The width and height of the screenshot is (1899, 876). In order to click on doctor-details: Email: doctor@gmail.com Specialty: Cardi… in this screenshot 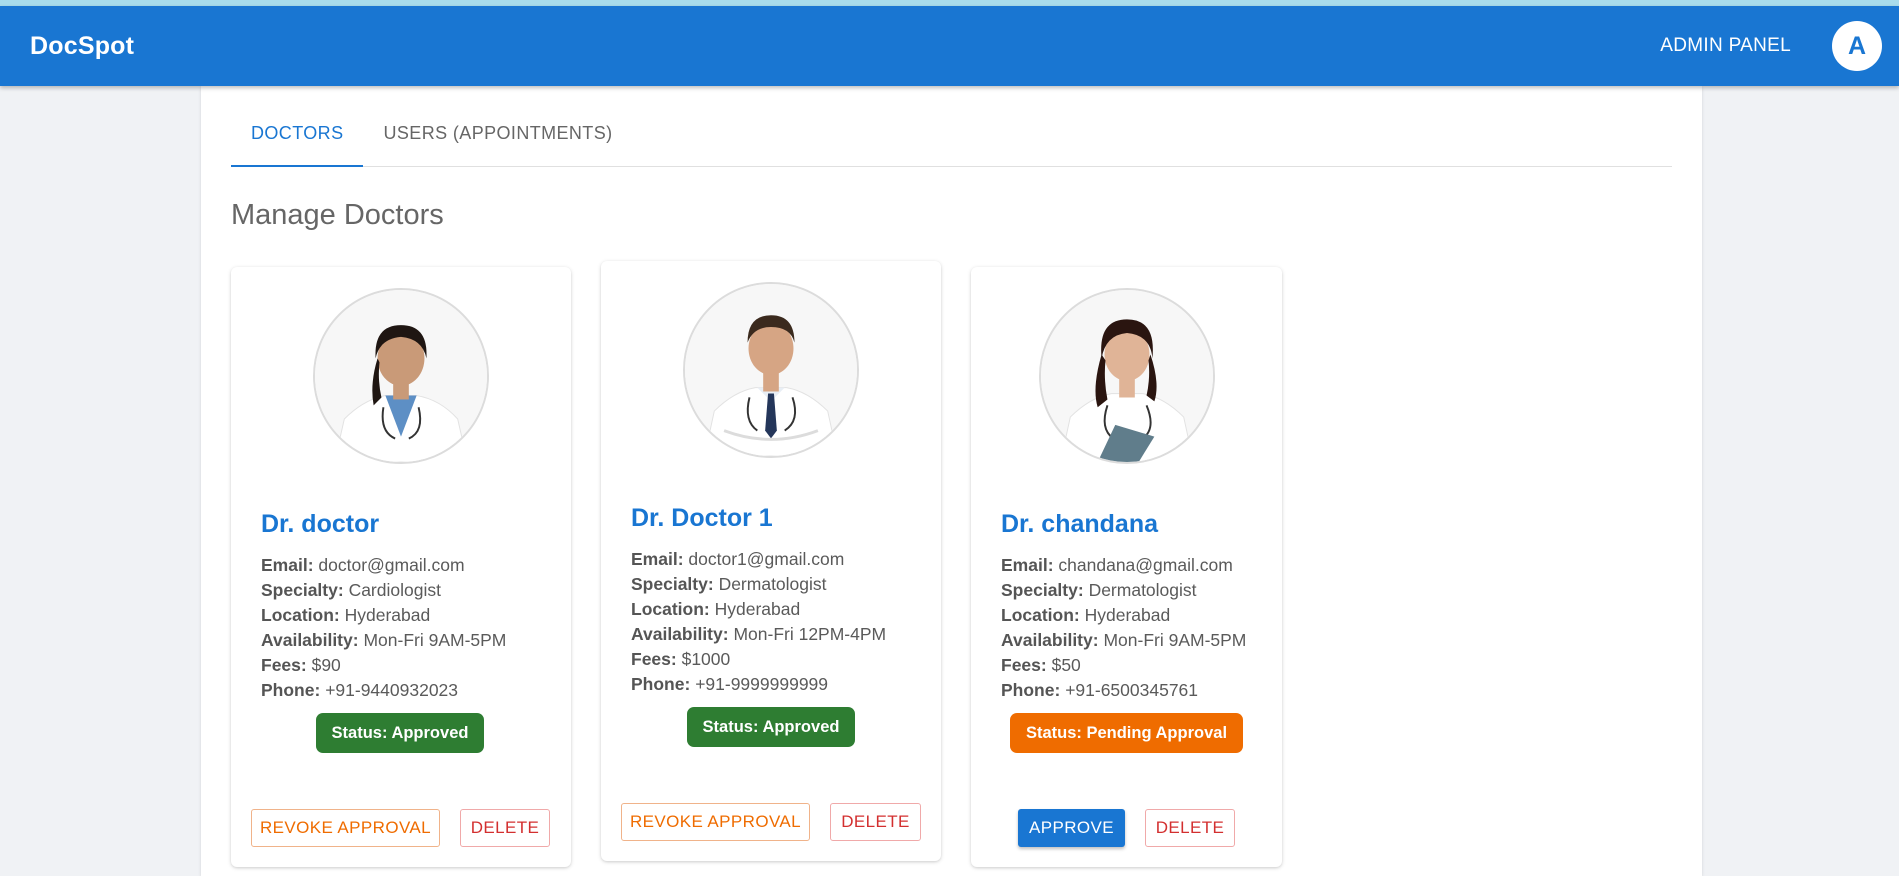, I will do `click(383, 628)`.